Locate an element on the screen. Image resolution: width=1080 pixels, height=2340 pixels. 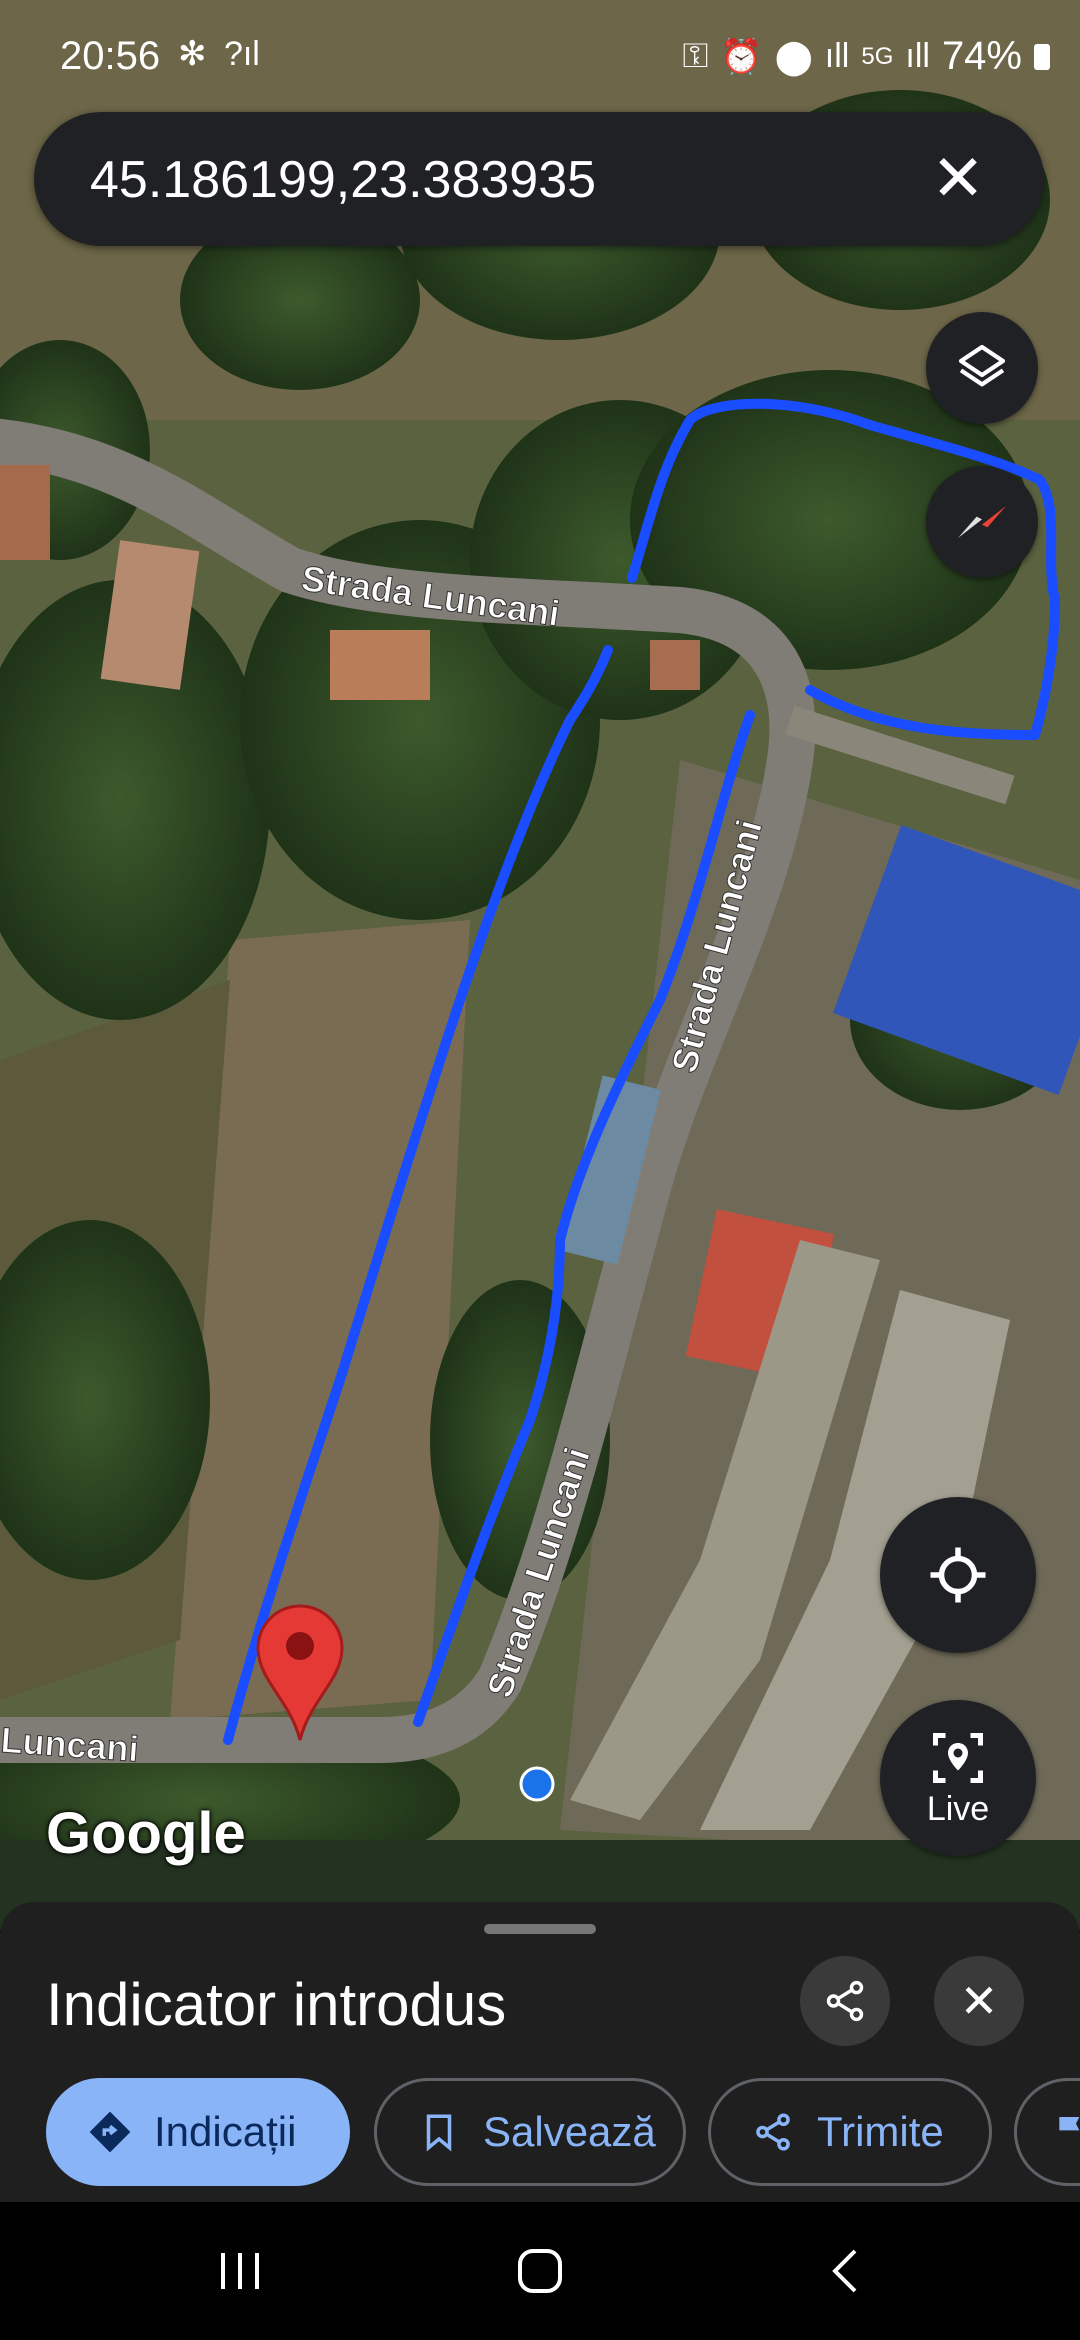
system-nav-bar is located at coordinates (540, 2271).